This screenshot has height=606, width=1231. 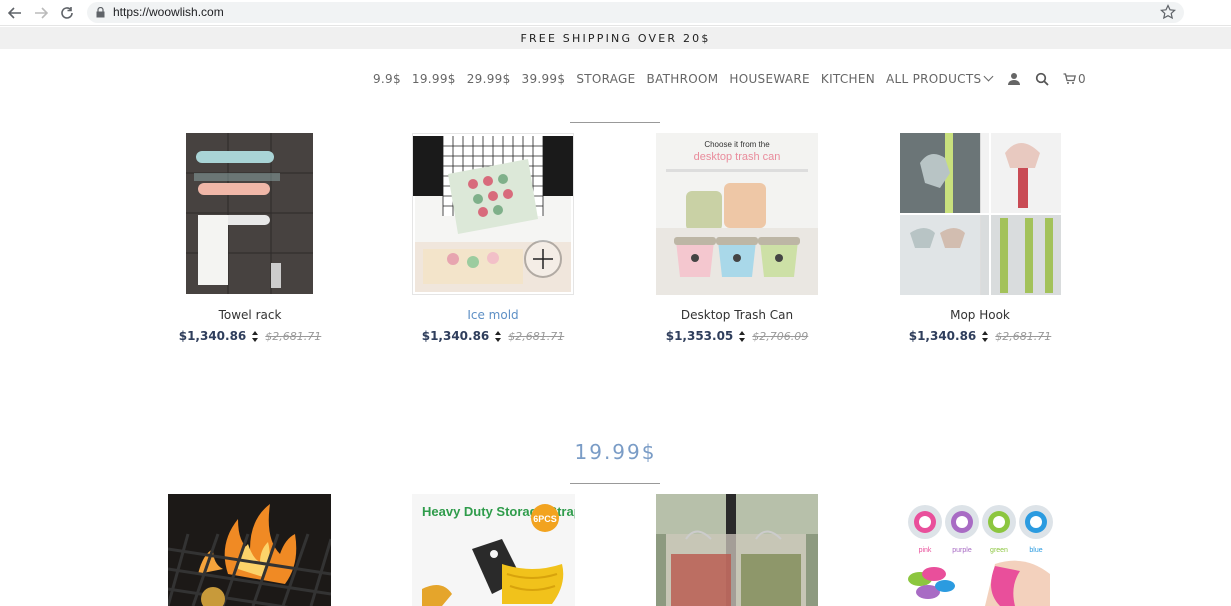 I want to click on product-price: $1,353.05, so click(x=699, y=336).